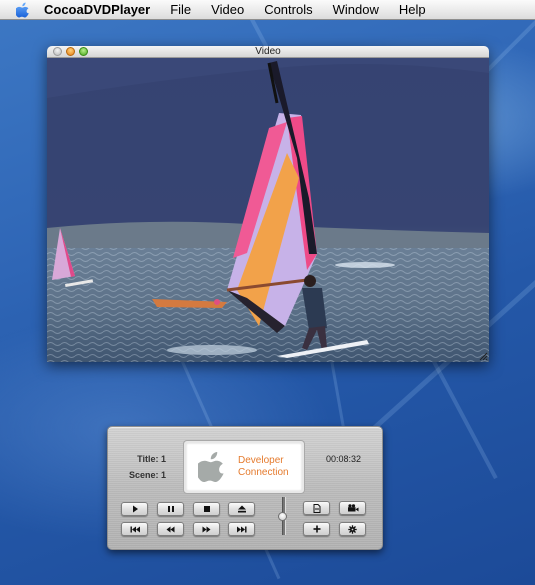 This screenshot has width=535, height=585. I want to click on skip-forward-icon, so click(241, 529).